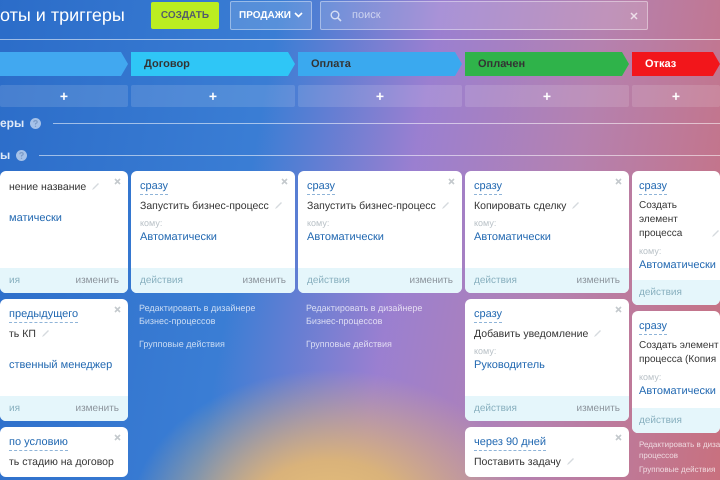 The height and width of the screenshot is (480, 720). What do you see at coordinates (509, 365) in the screenshot?
I see `assignee-link: Руководитель` at bounding box center [509, 365].